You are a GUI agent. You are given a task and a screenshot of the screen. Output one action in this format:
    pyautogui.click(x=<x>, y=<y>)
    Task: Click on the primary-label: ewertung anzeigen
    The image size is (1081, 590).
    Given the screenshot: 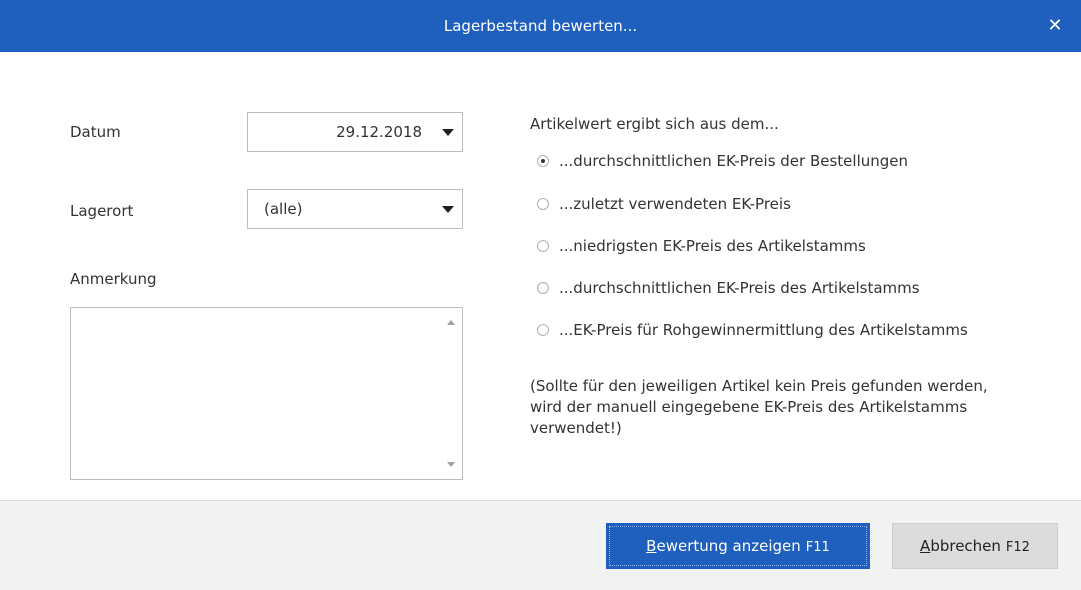 What is the action you would take?
    pyautogui.click(x=728, y=546)
    